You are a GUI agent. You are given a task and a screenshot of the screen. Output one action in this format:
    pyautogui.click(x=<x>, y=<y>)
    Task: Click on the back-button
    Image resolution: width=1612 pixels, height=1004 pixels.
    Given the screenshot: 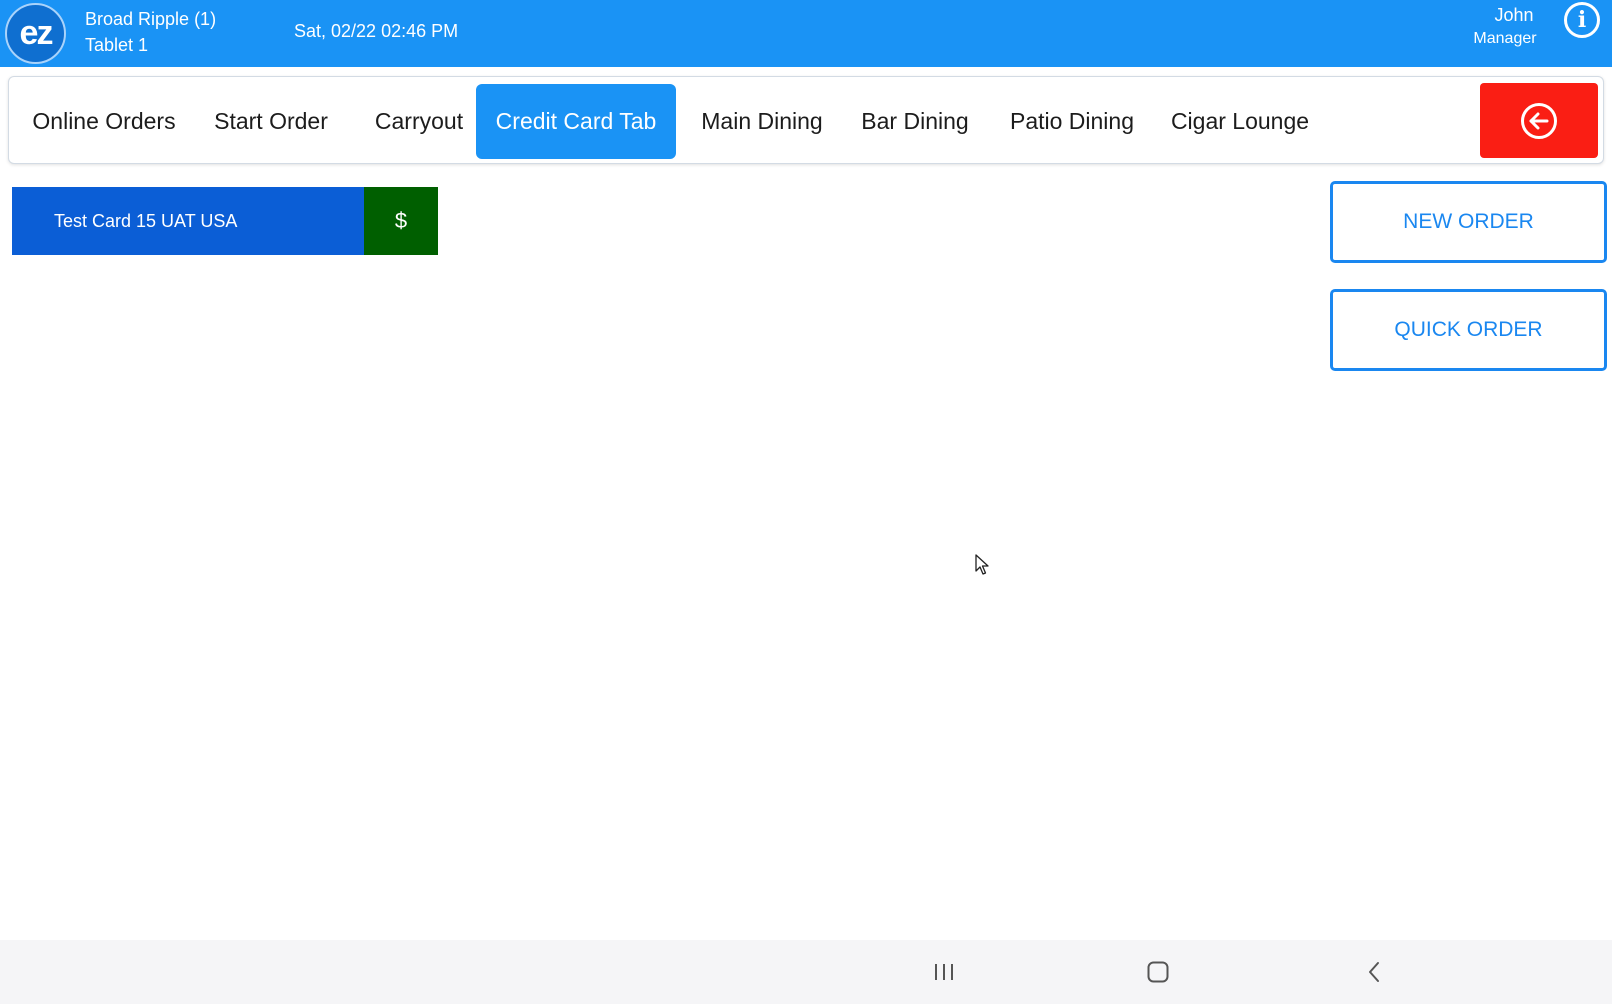 What is the action you would take?
    pyautogui.click(x=1374, y=972)
    